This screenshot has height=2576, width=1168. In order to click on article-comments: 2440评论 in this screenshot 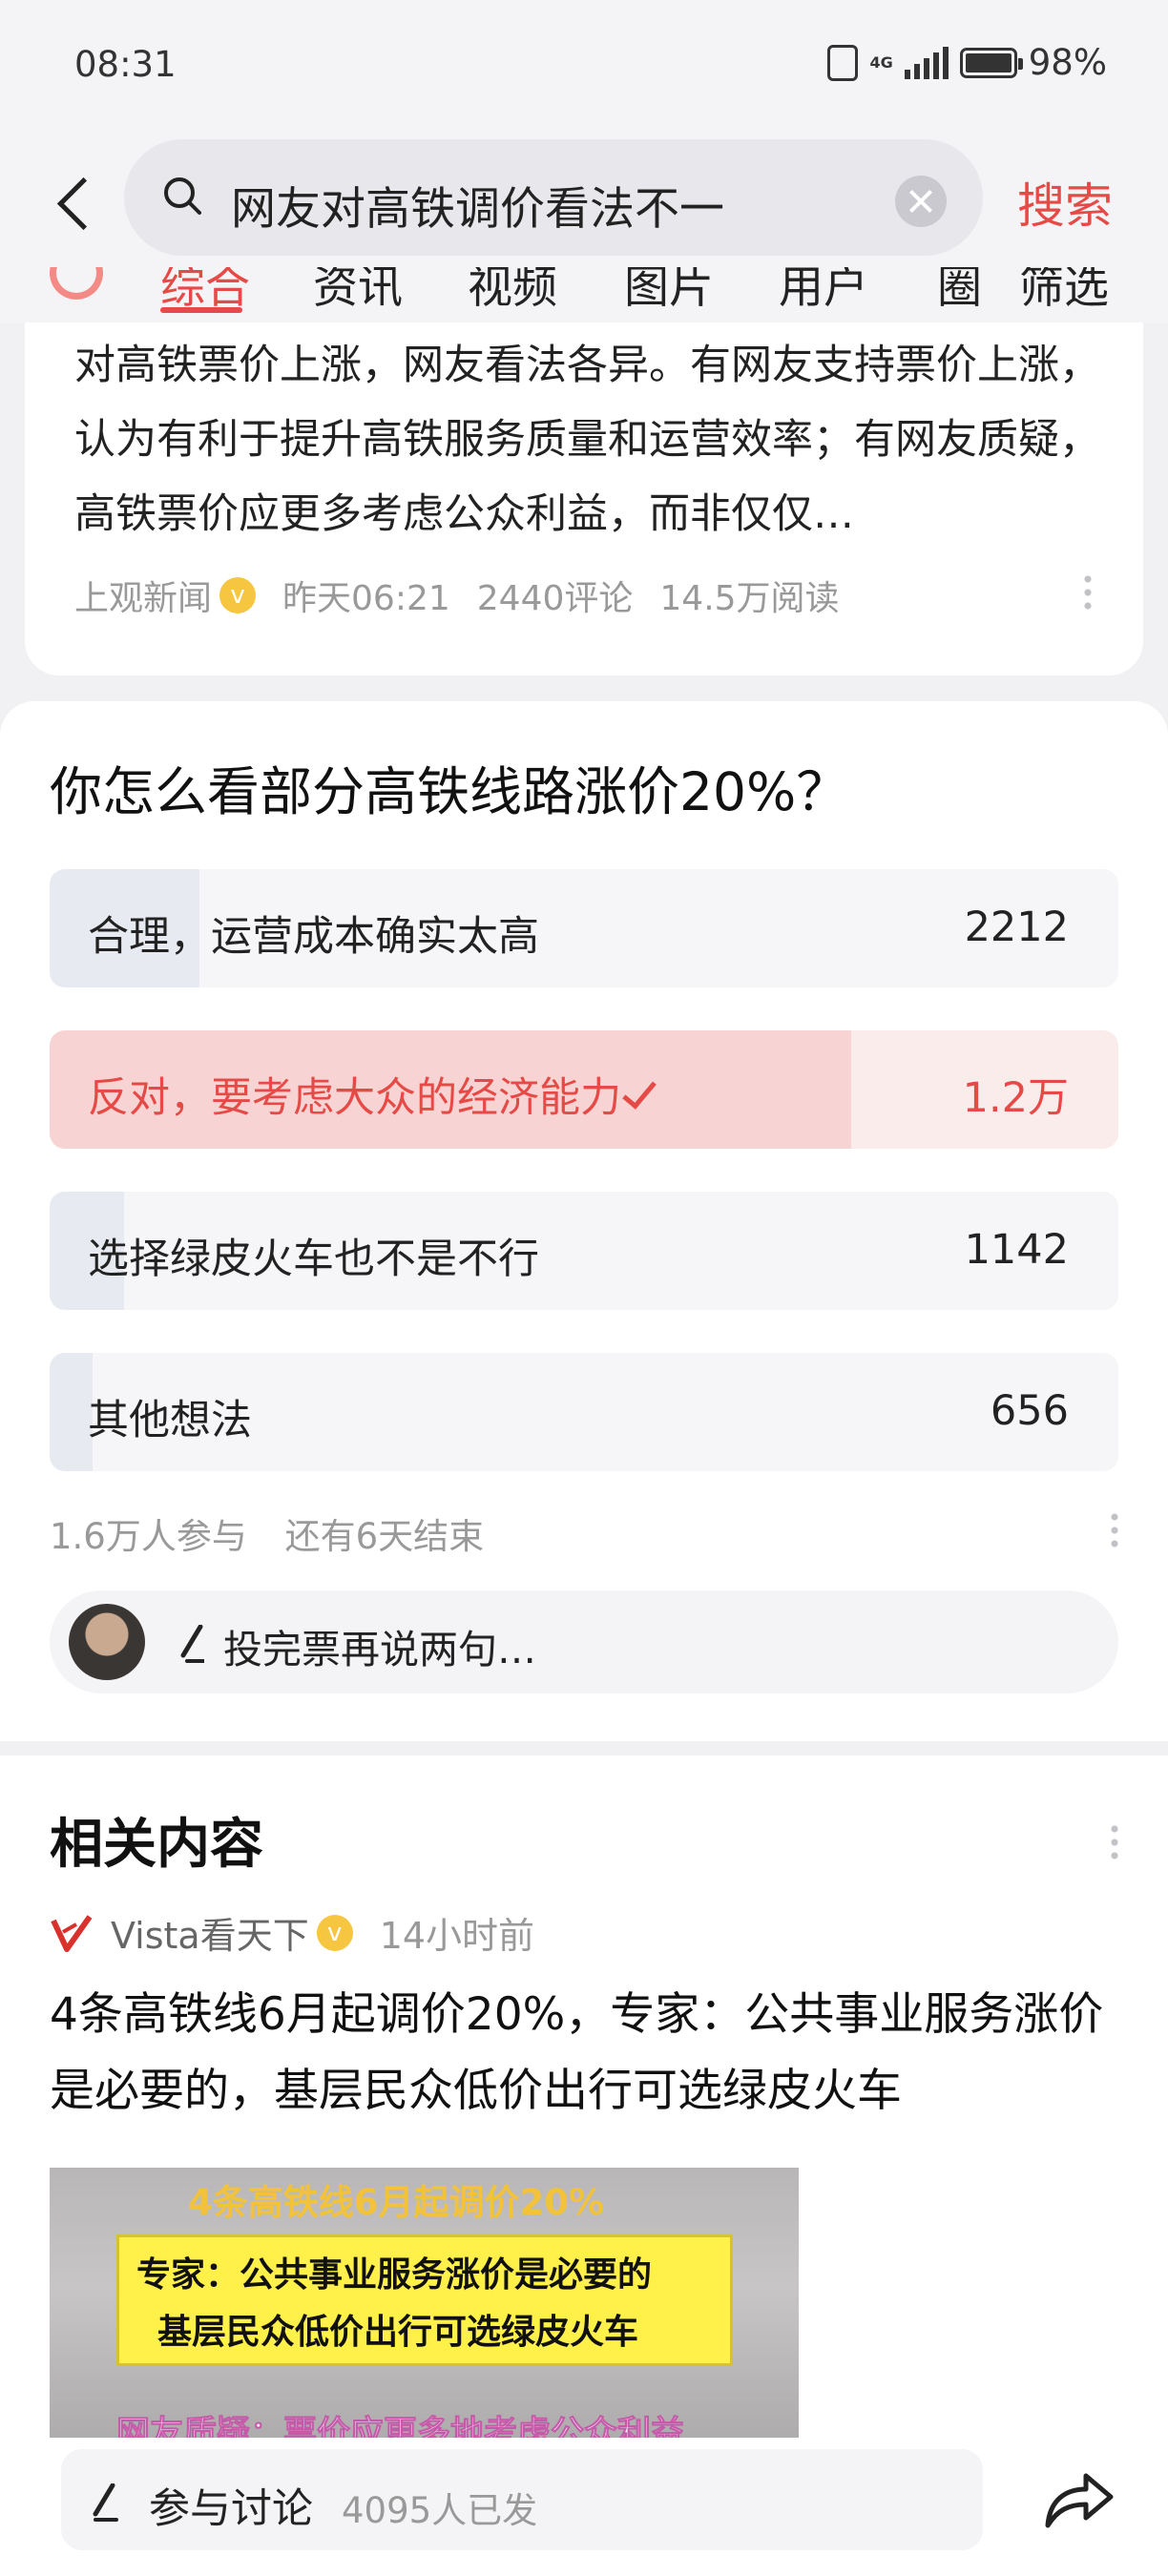, I will do `click(555, 598)`.